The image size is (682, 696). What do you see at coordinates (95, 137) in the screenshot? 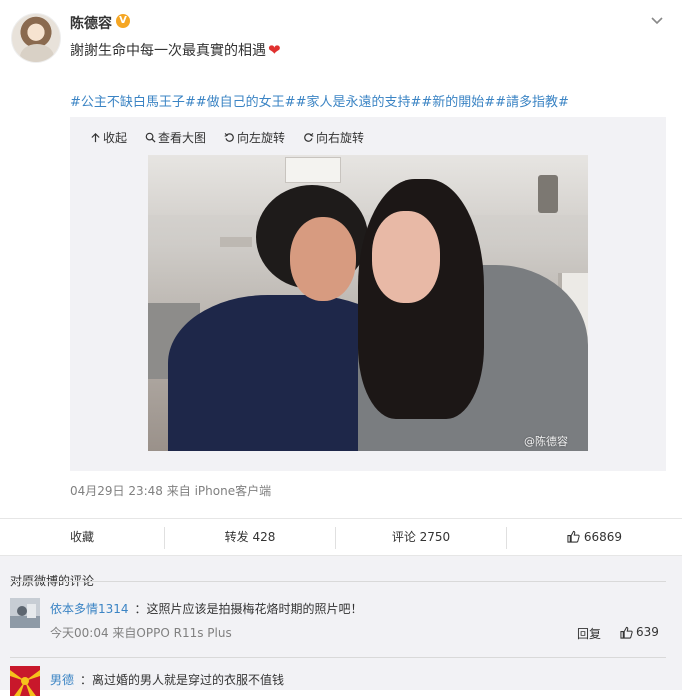
I see `collapse-icon` at bounding box center [95, 137].